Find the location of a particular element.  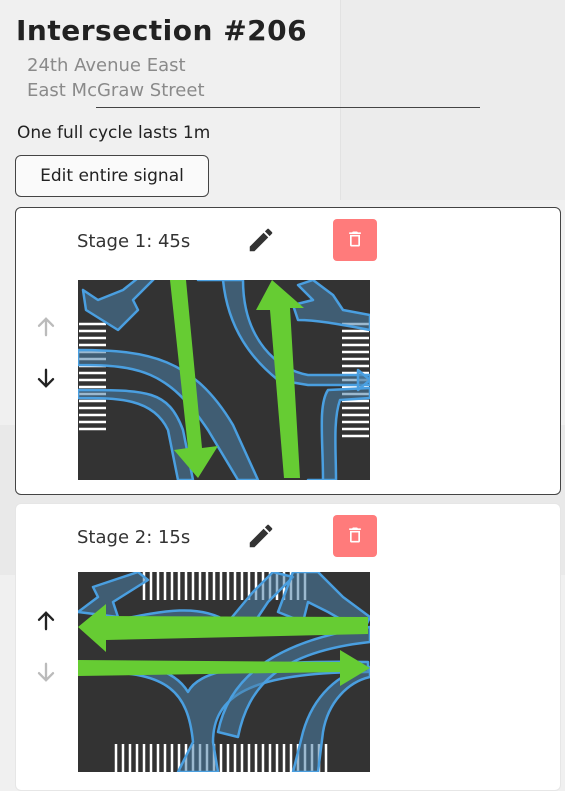

divider is located at coordinates (288, 107).